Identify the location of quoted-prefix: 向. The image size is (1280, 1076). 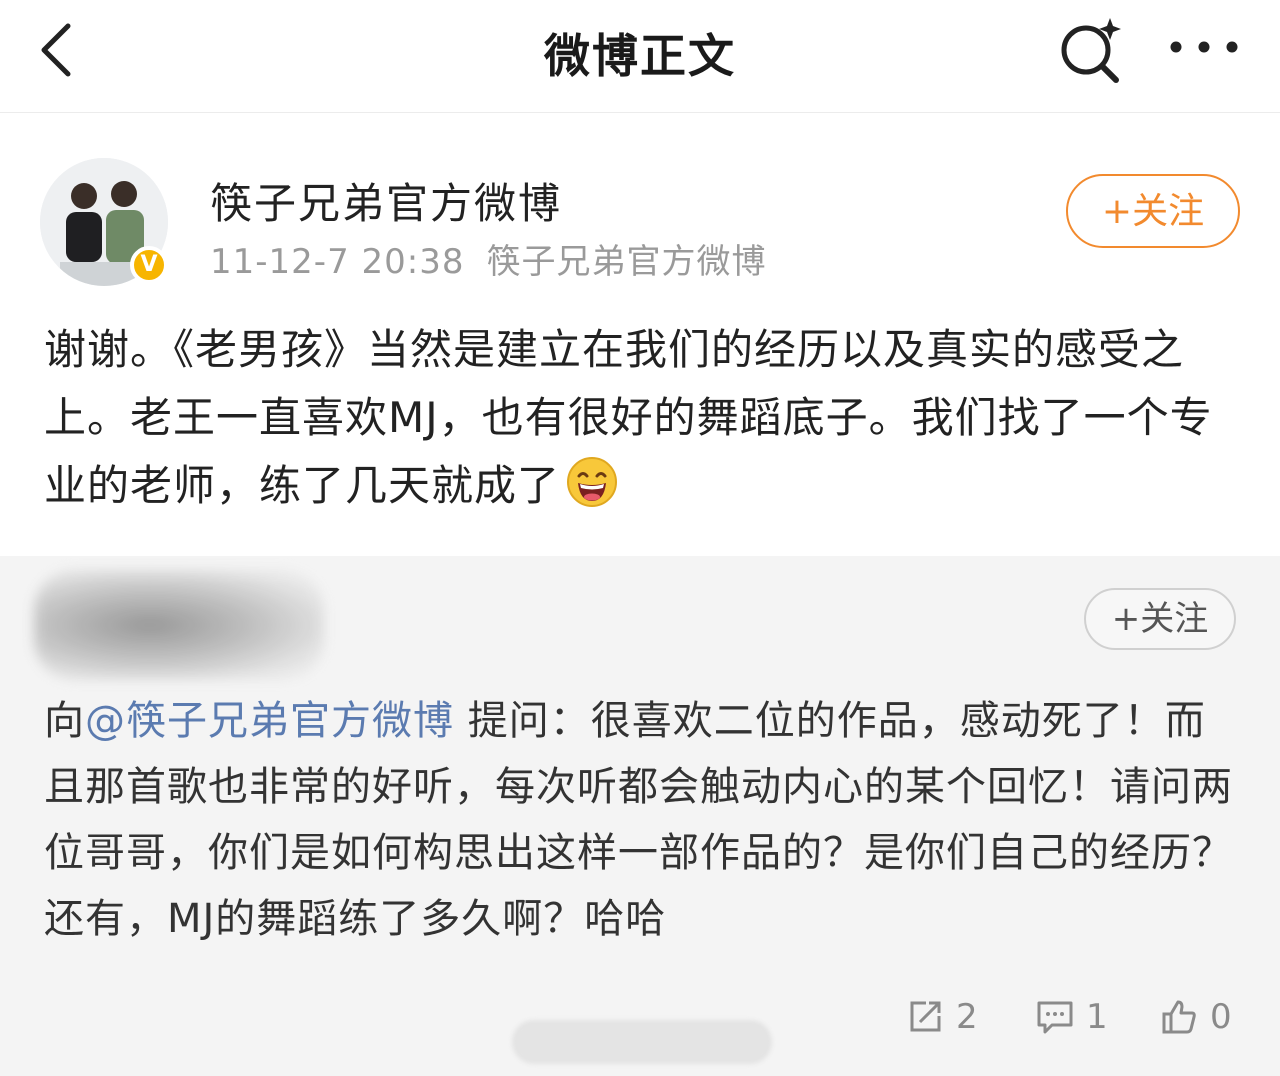
(64, 721).